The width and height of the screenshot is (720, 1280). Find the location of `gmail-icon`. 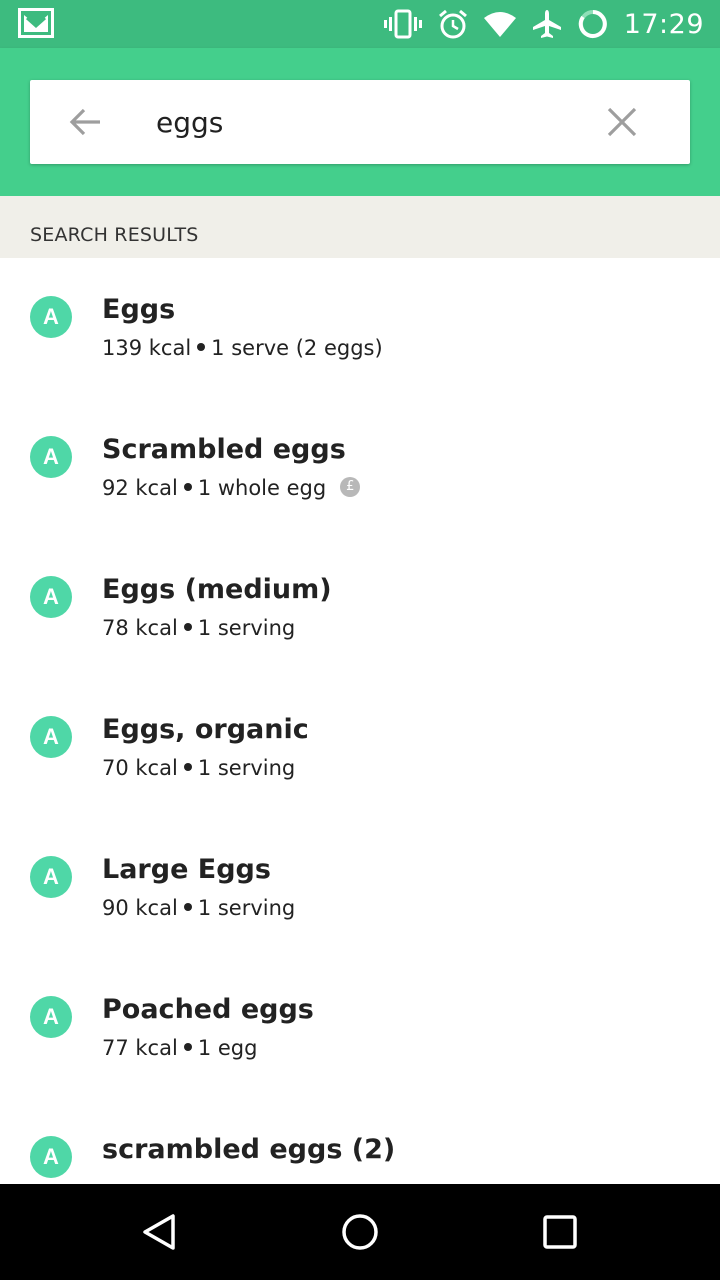

gmail-icon is located at coordinates (36, 23).